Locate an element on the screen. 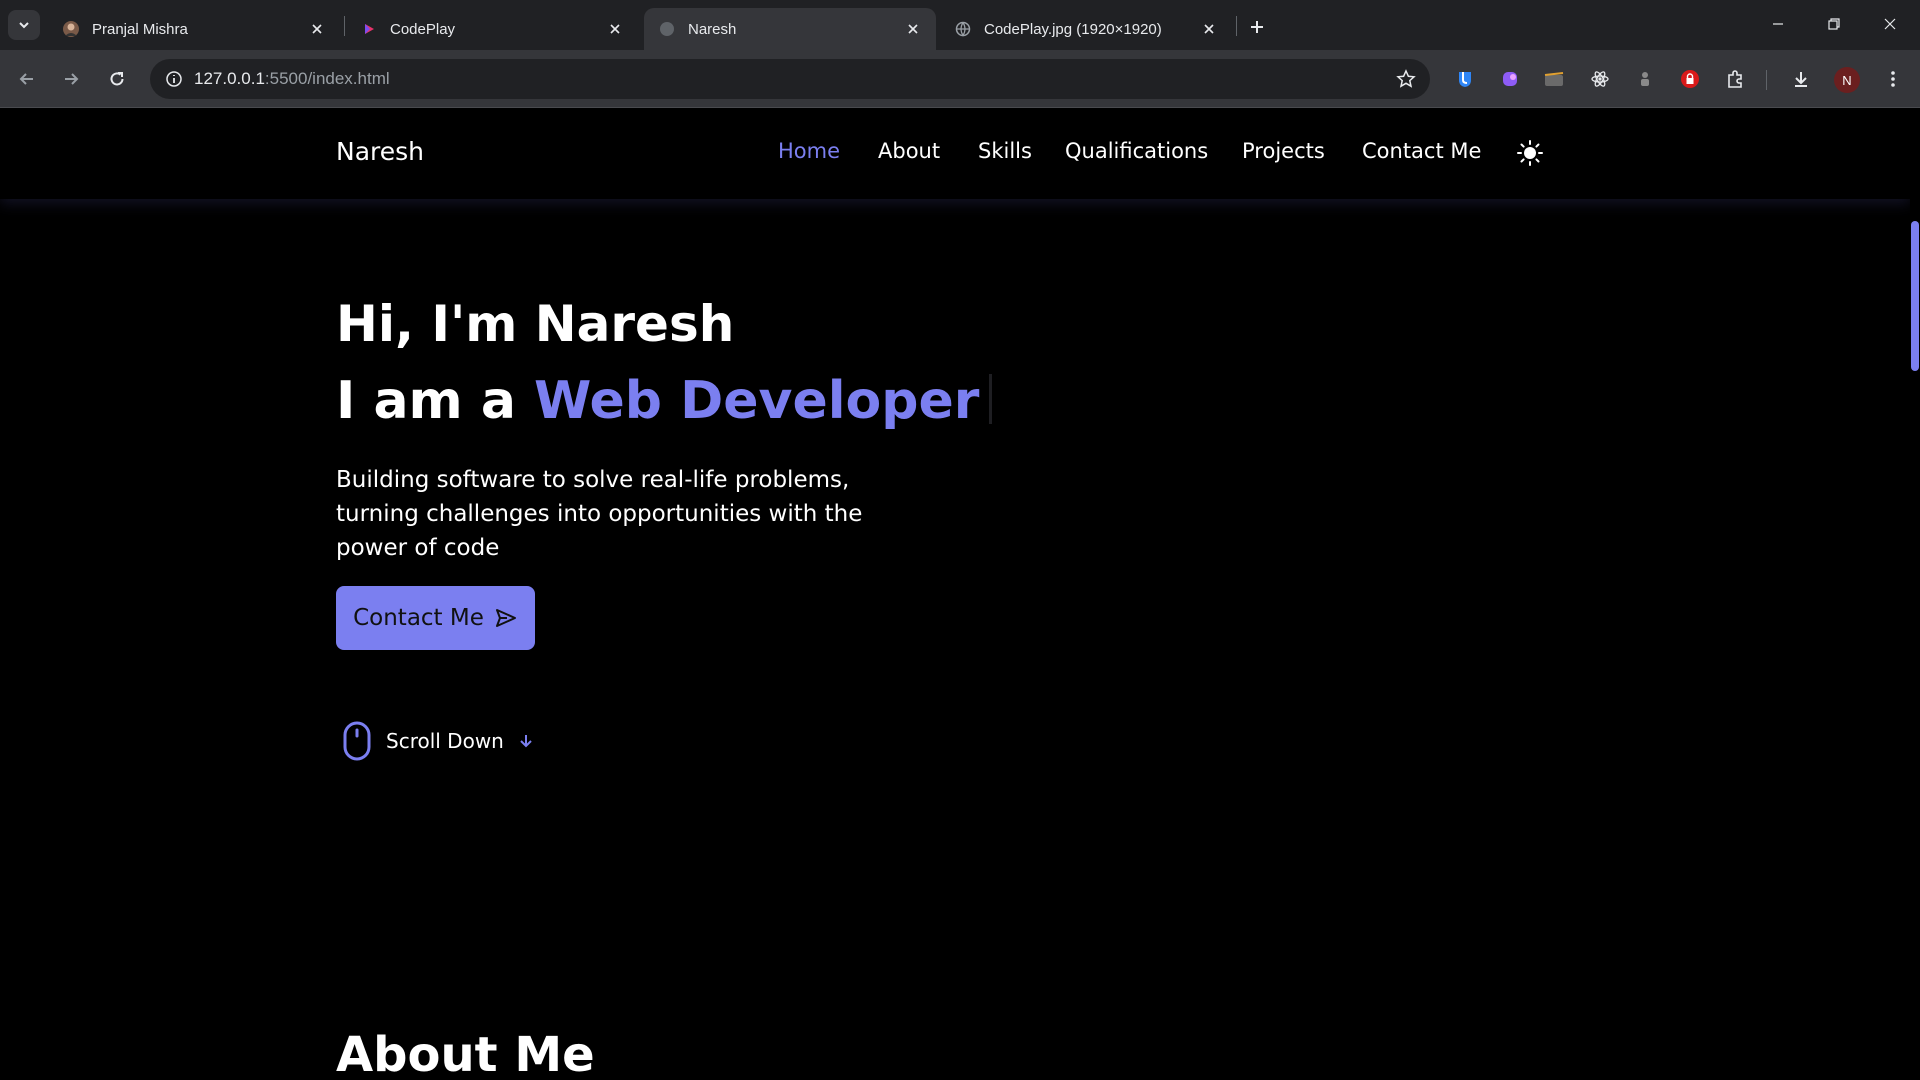 This screenshot has width=1920, height=1080. about-section-title: About Me is located at coordinates (465, 1053).